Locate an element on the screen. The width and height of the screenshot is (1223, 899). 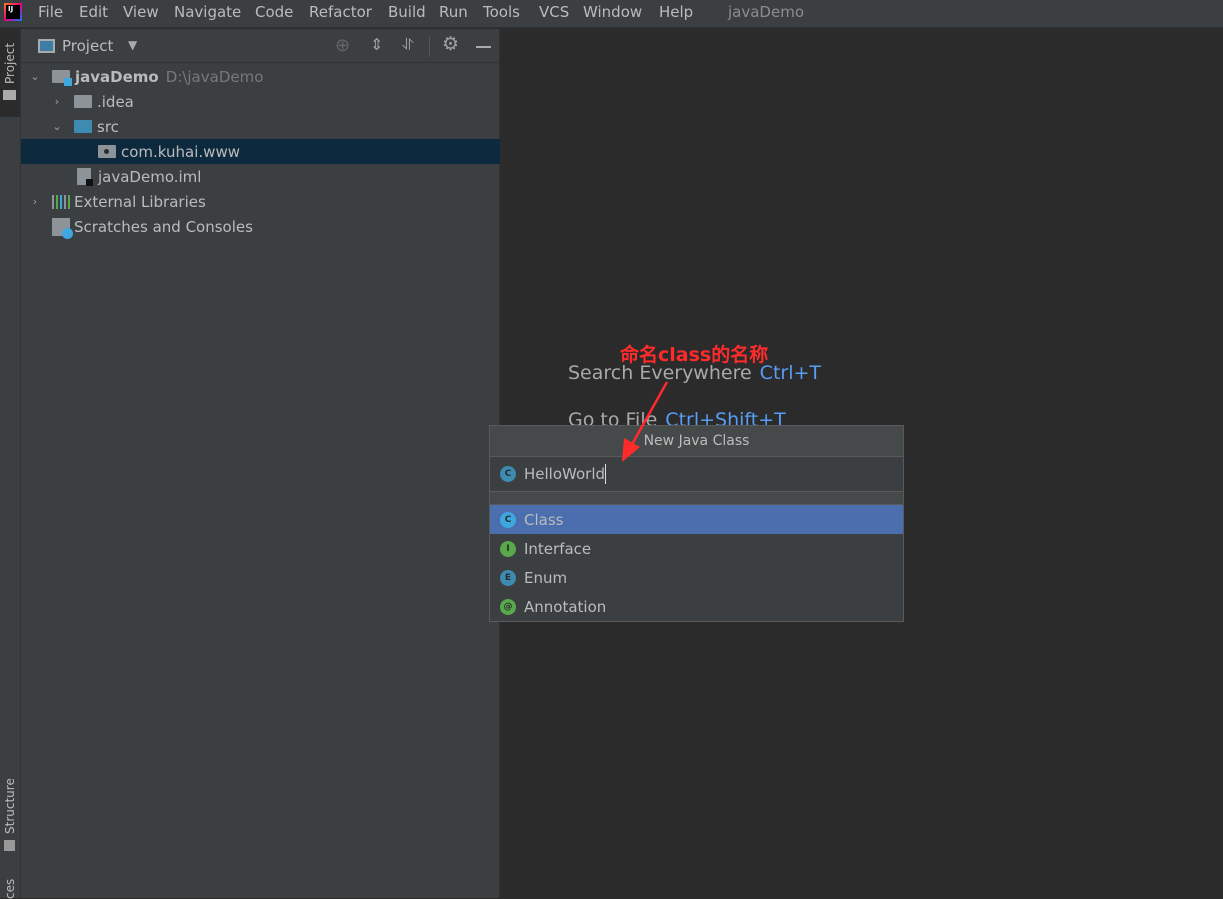
minimize-icon is located at coordinates (483, 47).